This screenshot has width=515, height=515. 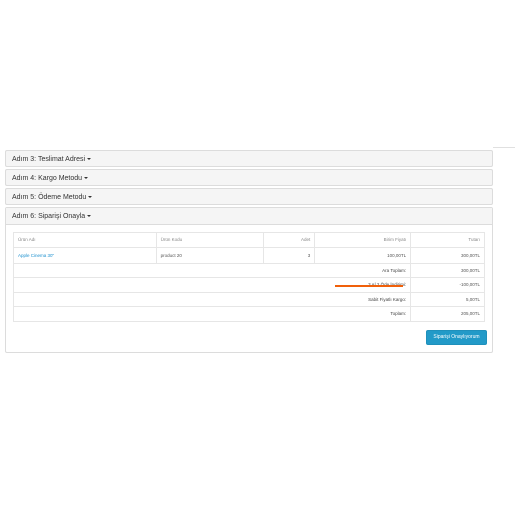 I want to click on header-unit-price: Birim Fiyatı, so click(x=363, y=240).